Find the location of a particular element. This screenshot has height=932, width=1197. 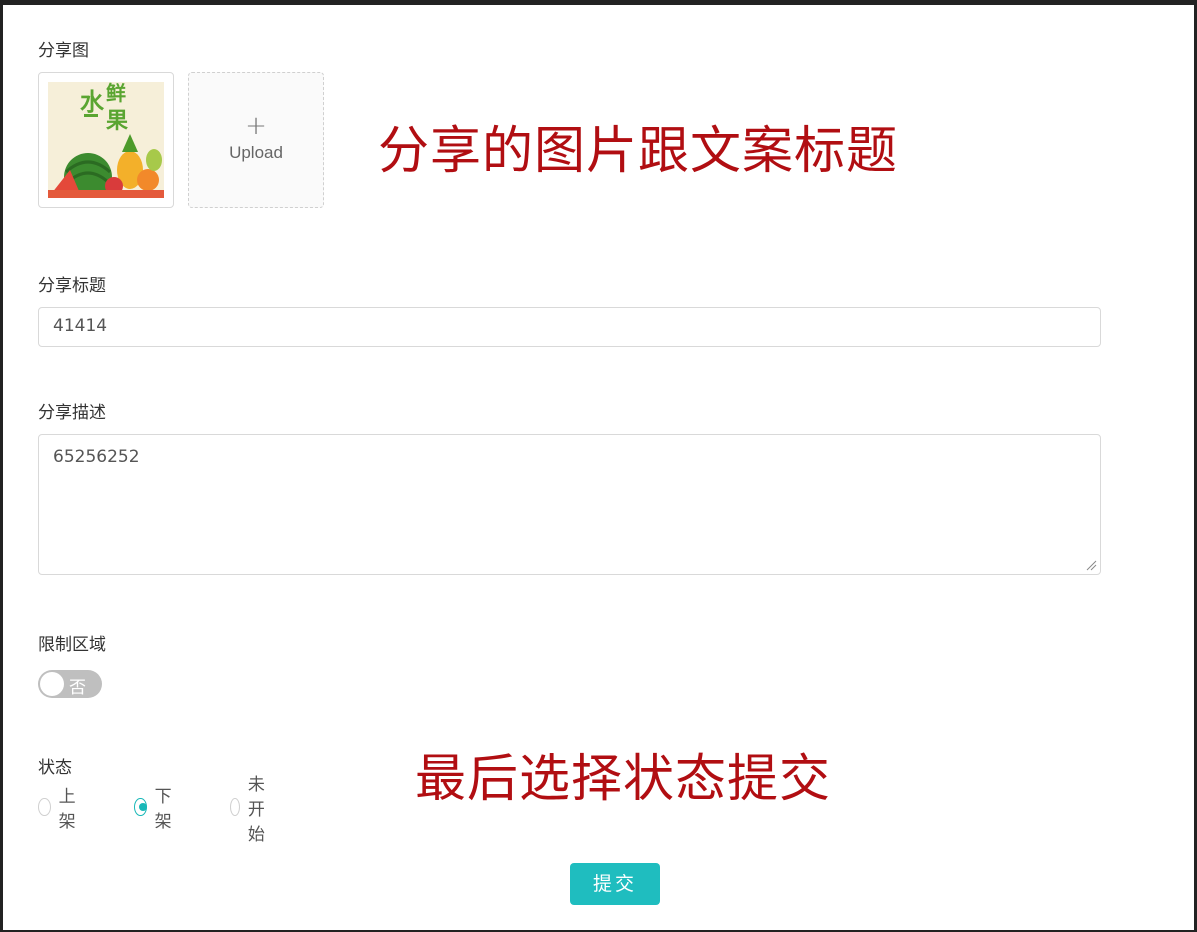

radio-not-started: 未开始 is located at coordinates (251, 810).